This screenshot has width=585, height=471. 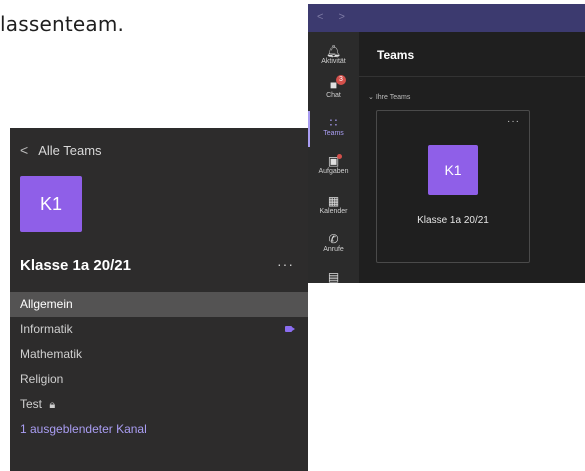 What do you see at coordinates (333, 161) in the screenshot?
I see `assignments-icon: ▣` at bounding box center [333, 161].